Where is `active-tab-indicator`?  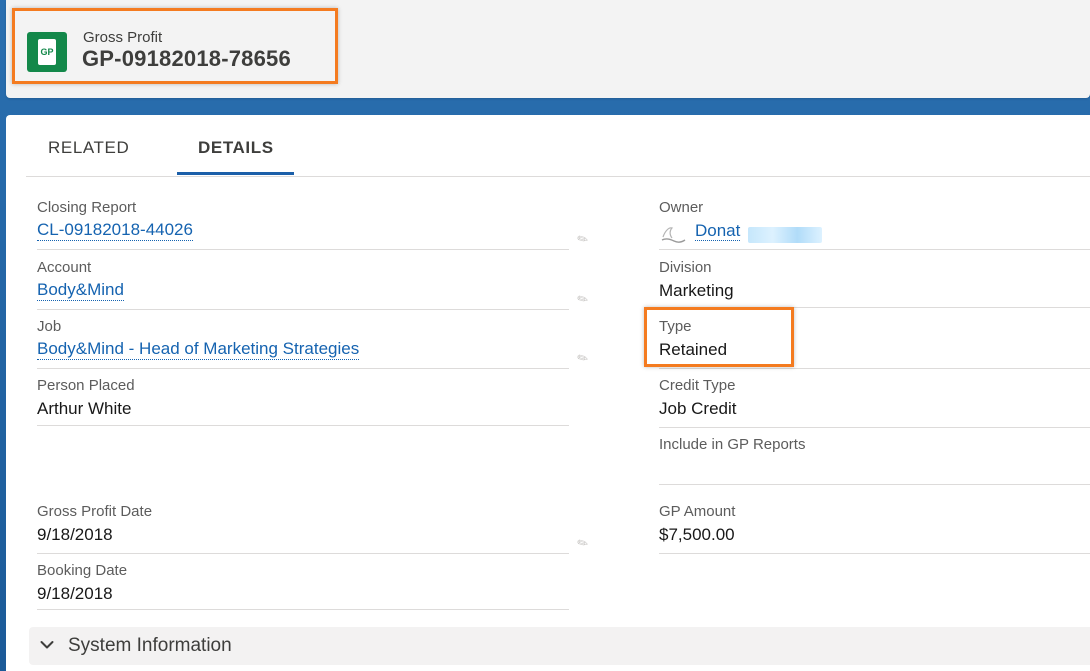 active-tab-indicator is located at coordinates (235, 173).